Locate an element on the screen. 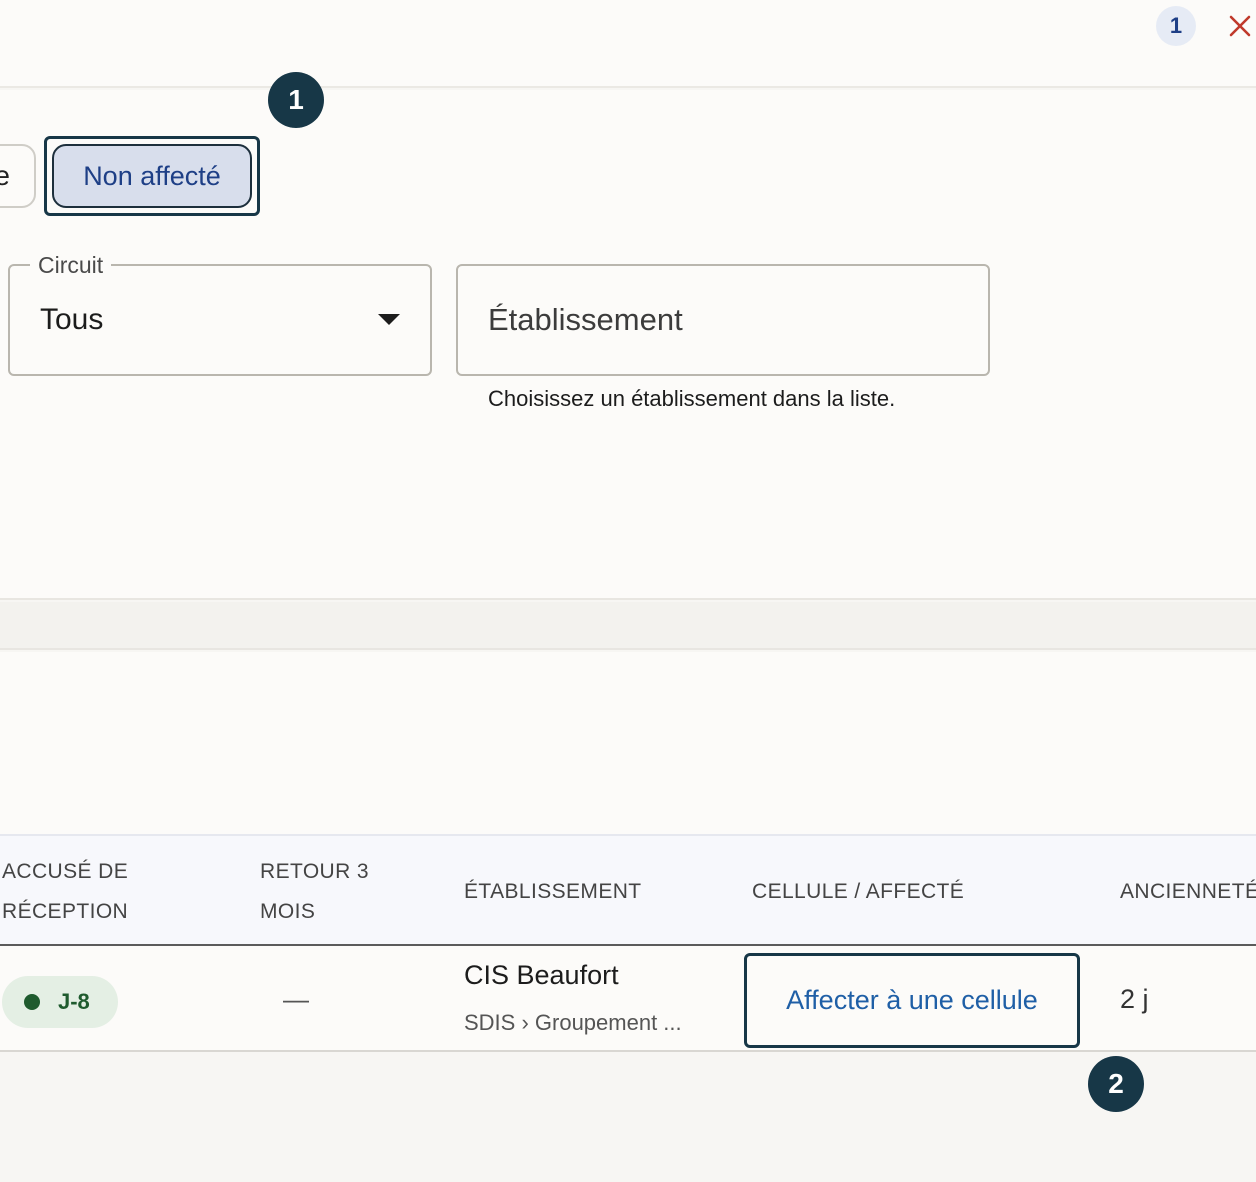 This screenshot has height=1182, width=1256. column-header-etablissement: ÉTABLISSEMENT is located at coordinates (553, 892).